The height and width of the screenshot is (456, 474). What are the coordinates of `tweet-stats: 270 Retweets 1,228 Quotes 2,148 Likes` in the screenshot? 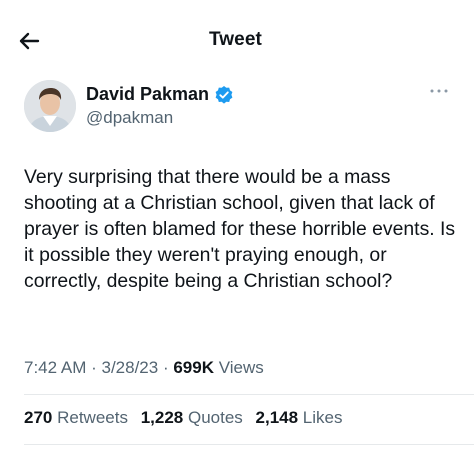 It's located at (187, 418).